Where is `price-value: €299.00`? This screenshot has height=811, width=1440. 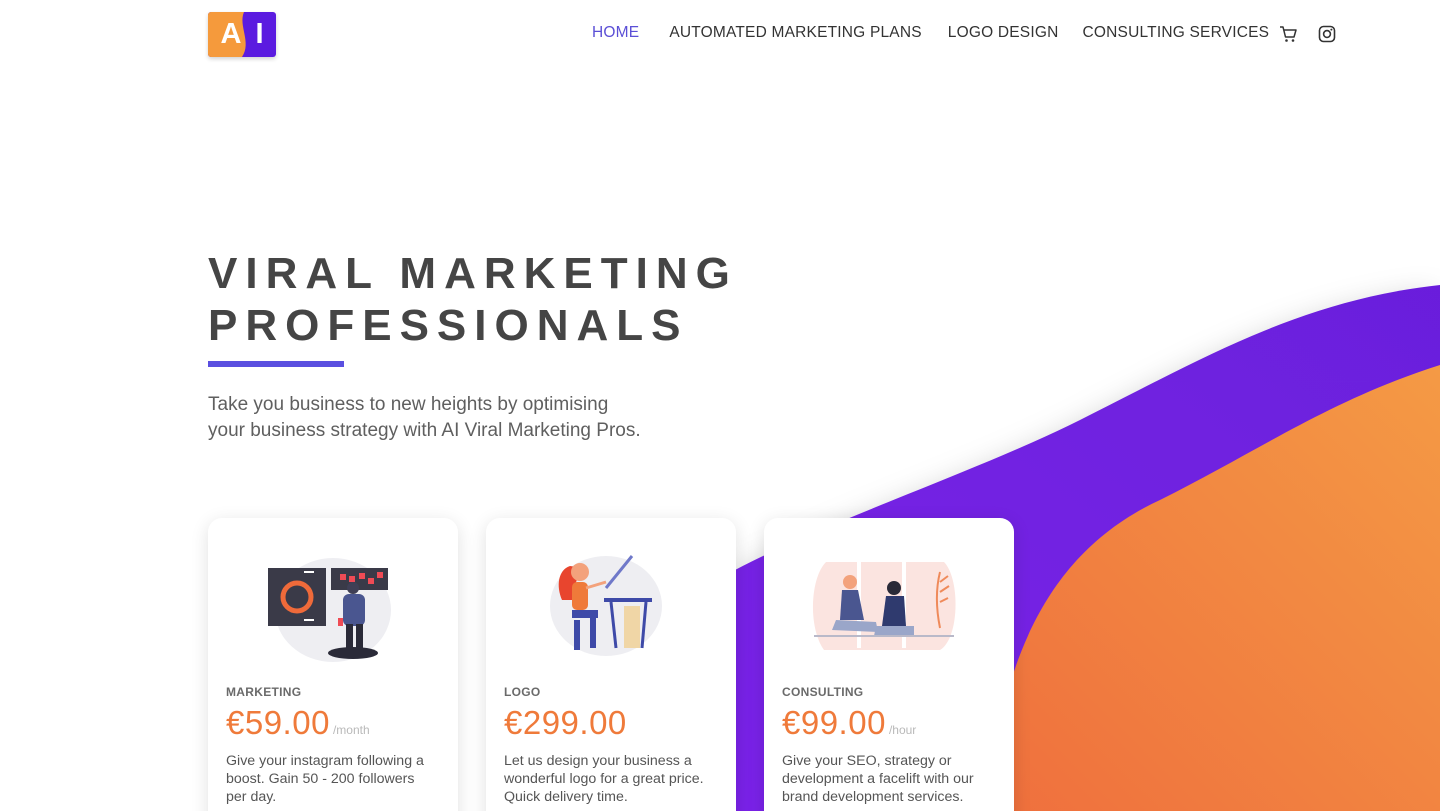
price-value: €299.00 is located at coordinates (565, 722).